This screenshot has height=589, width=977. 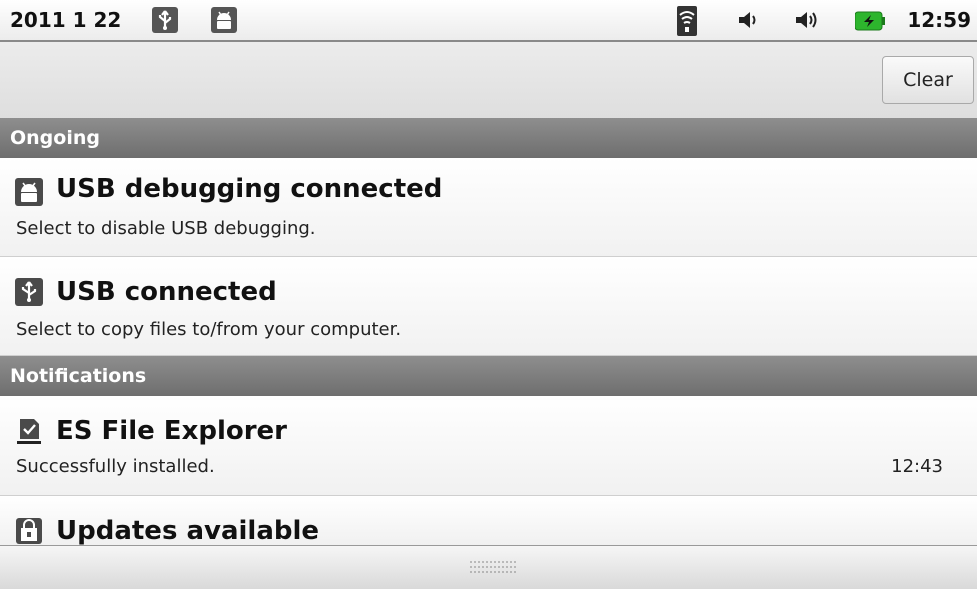 What do you see at coordinates (870, 21) in the screenshot?
I see `battery-charging-icon` at bounding box center [870, 21].